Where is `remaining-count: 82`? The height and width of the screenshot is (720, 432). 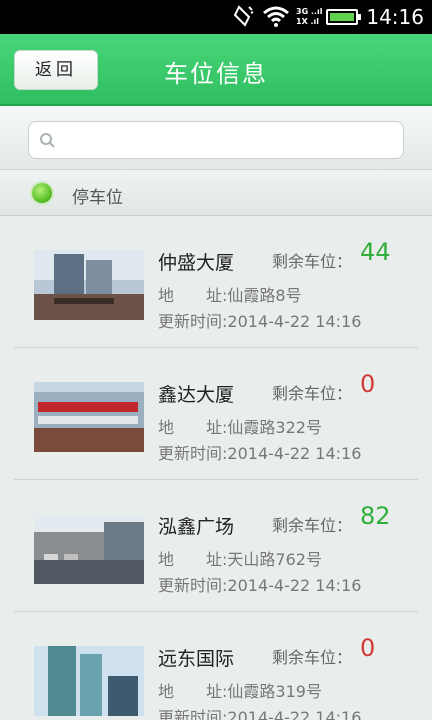
remaining-count: 82 is located at coordinates (375, 516).